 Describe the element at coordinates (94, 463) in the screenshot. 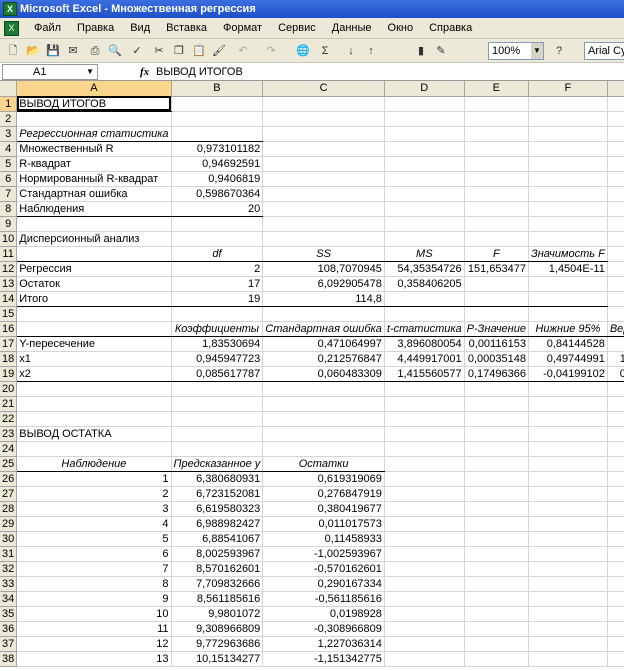

I see `cell-a25: Наблюдение` at that location.